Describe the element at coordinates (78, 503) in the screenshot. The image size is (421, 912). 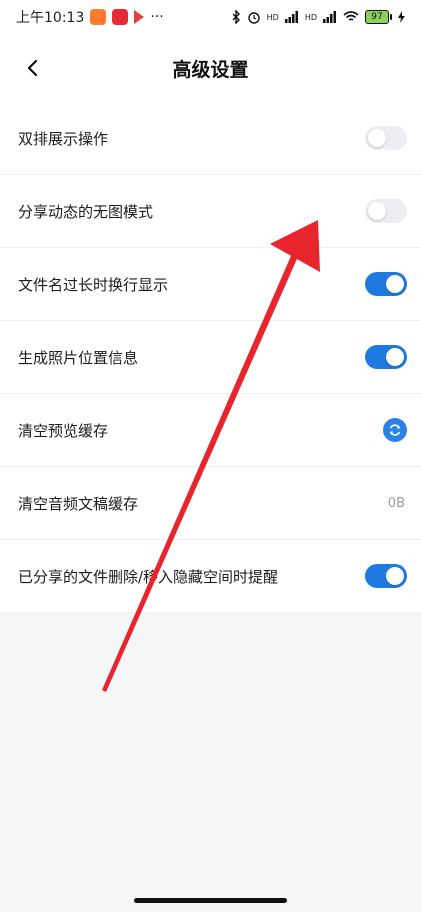
I see `setting-label: 清空音频文稿缓存` at that location.